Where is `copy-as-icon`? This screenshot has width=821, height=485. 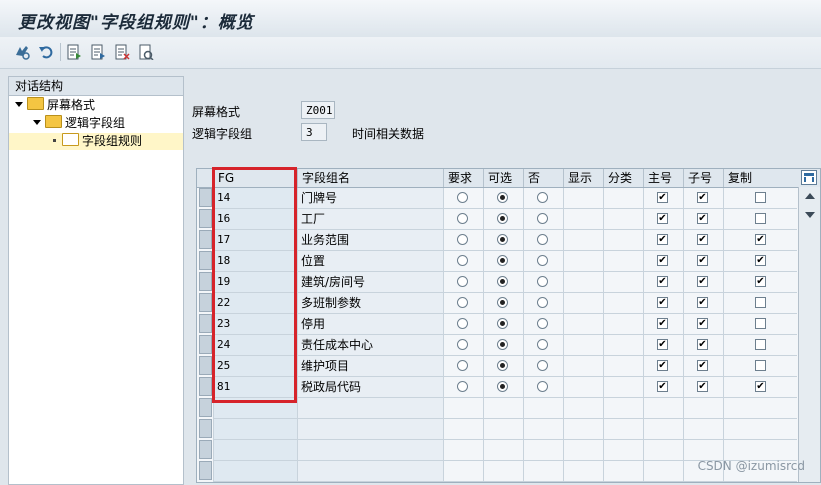
copy-as-icon is located at coordinates (98, 52).